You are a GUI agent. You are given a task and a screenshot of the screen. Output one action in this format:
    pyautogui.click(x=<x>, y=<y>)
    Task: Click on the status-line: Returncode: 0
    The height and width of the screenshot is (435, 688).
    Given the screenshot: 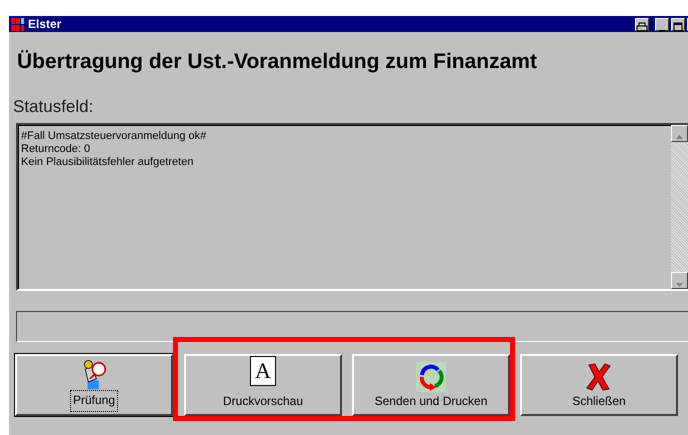 What is the action you would take?
    pyautogui.click(x=55, y=149)
    